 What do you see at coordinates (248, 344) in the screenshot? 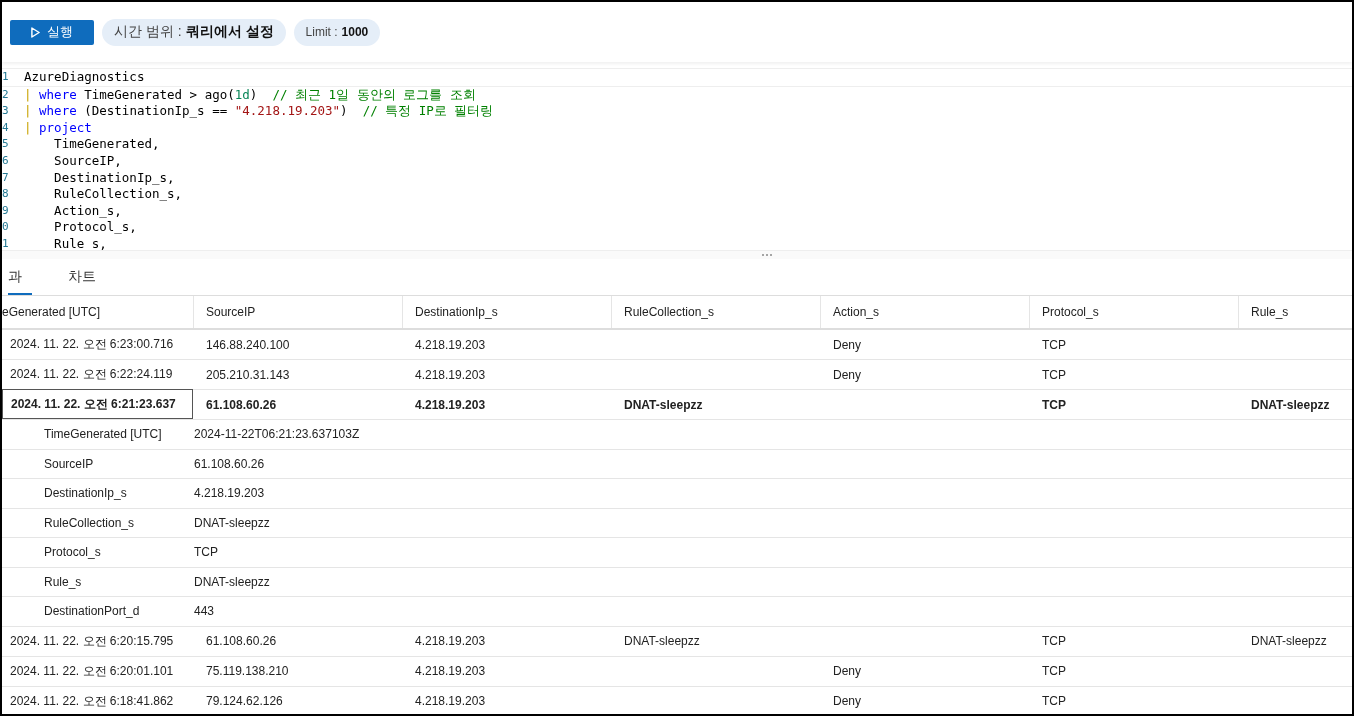
I see `table-cell: 146.88.240.100` at bounding box center [248, 344].